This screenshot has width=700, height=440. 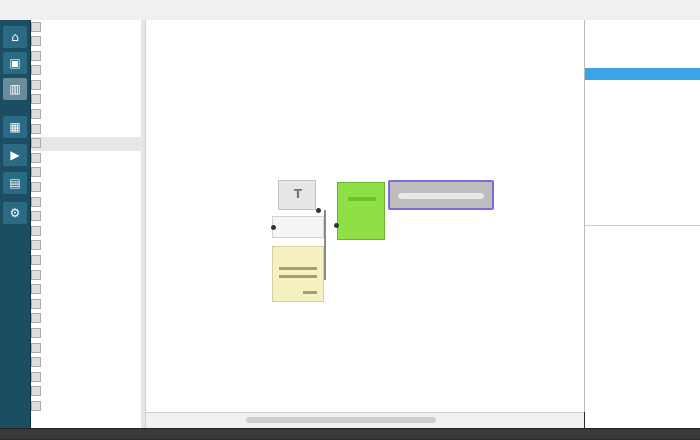 I want to click on note-node, so click(x=298, y=274).